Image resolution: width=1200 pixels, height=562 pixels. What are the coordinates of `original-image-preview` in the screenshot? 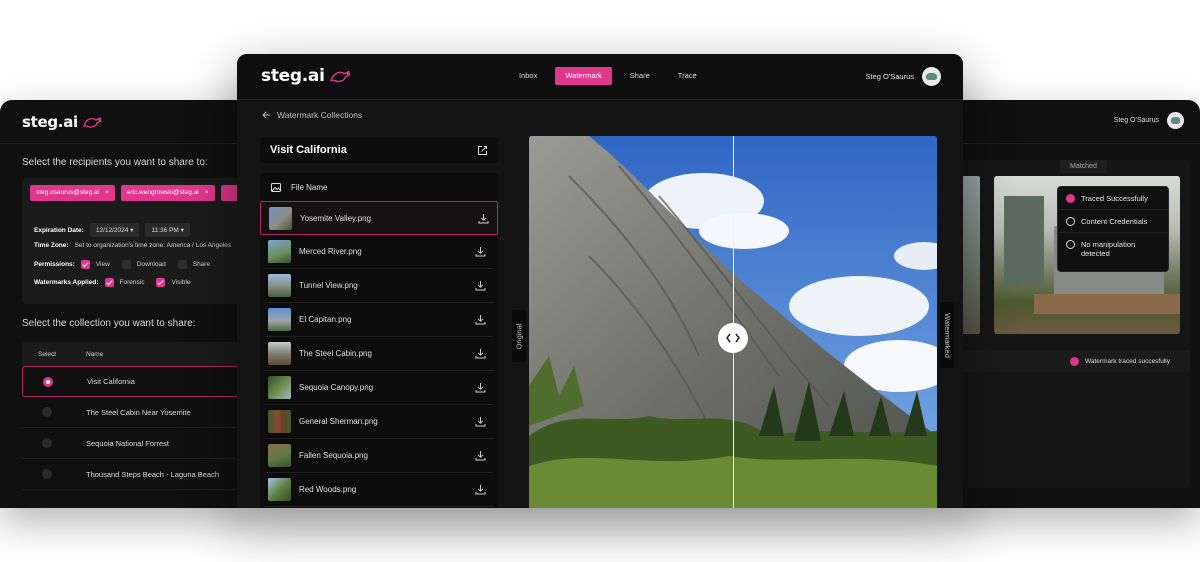 It's located at (971, 255).